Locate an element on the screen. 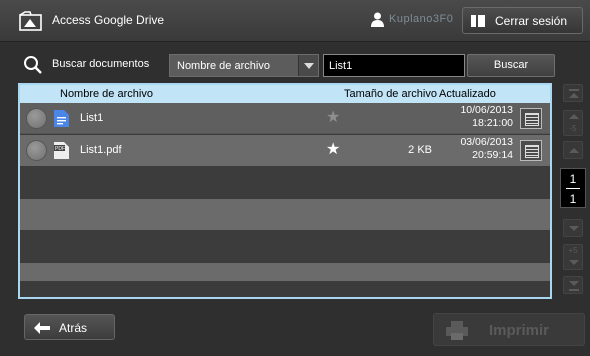  search-label: Buscar documentos is located at coordinates (101, 64).